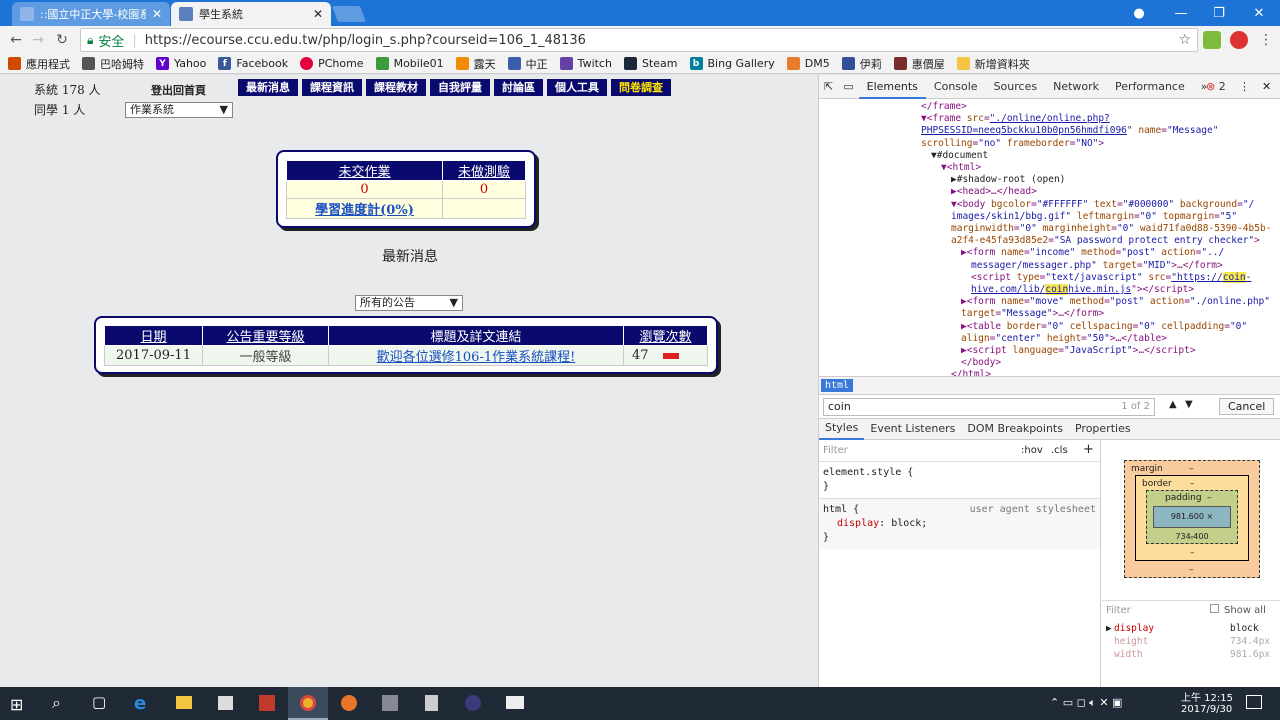 This screenshot has width=1280, height=720. I want to click on logout-link: 登出回首頁, so click(178, 90).